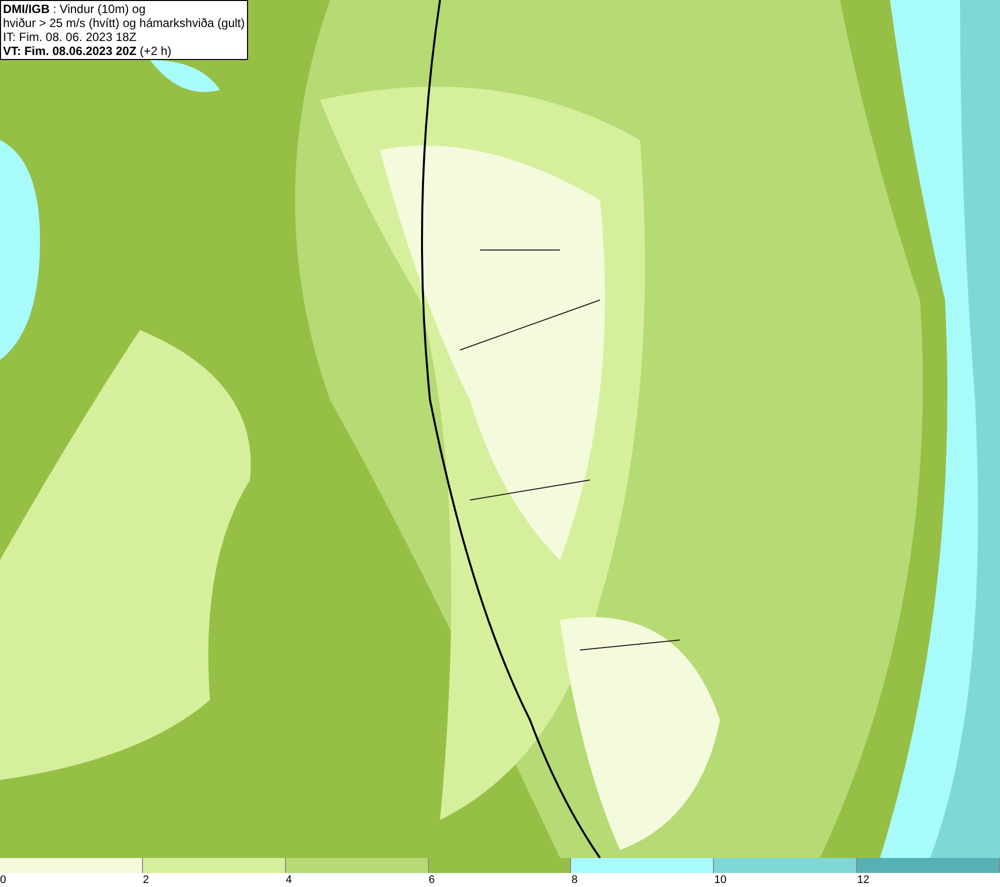 This screenshot has height=887, width=1000. What do you see at coordinates (74, 9) in the screenshot?
I see `header-line: DMI/IGB : Vindur (10m) og` at bounding box center [74, 9].